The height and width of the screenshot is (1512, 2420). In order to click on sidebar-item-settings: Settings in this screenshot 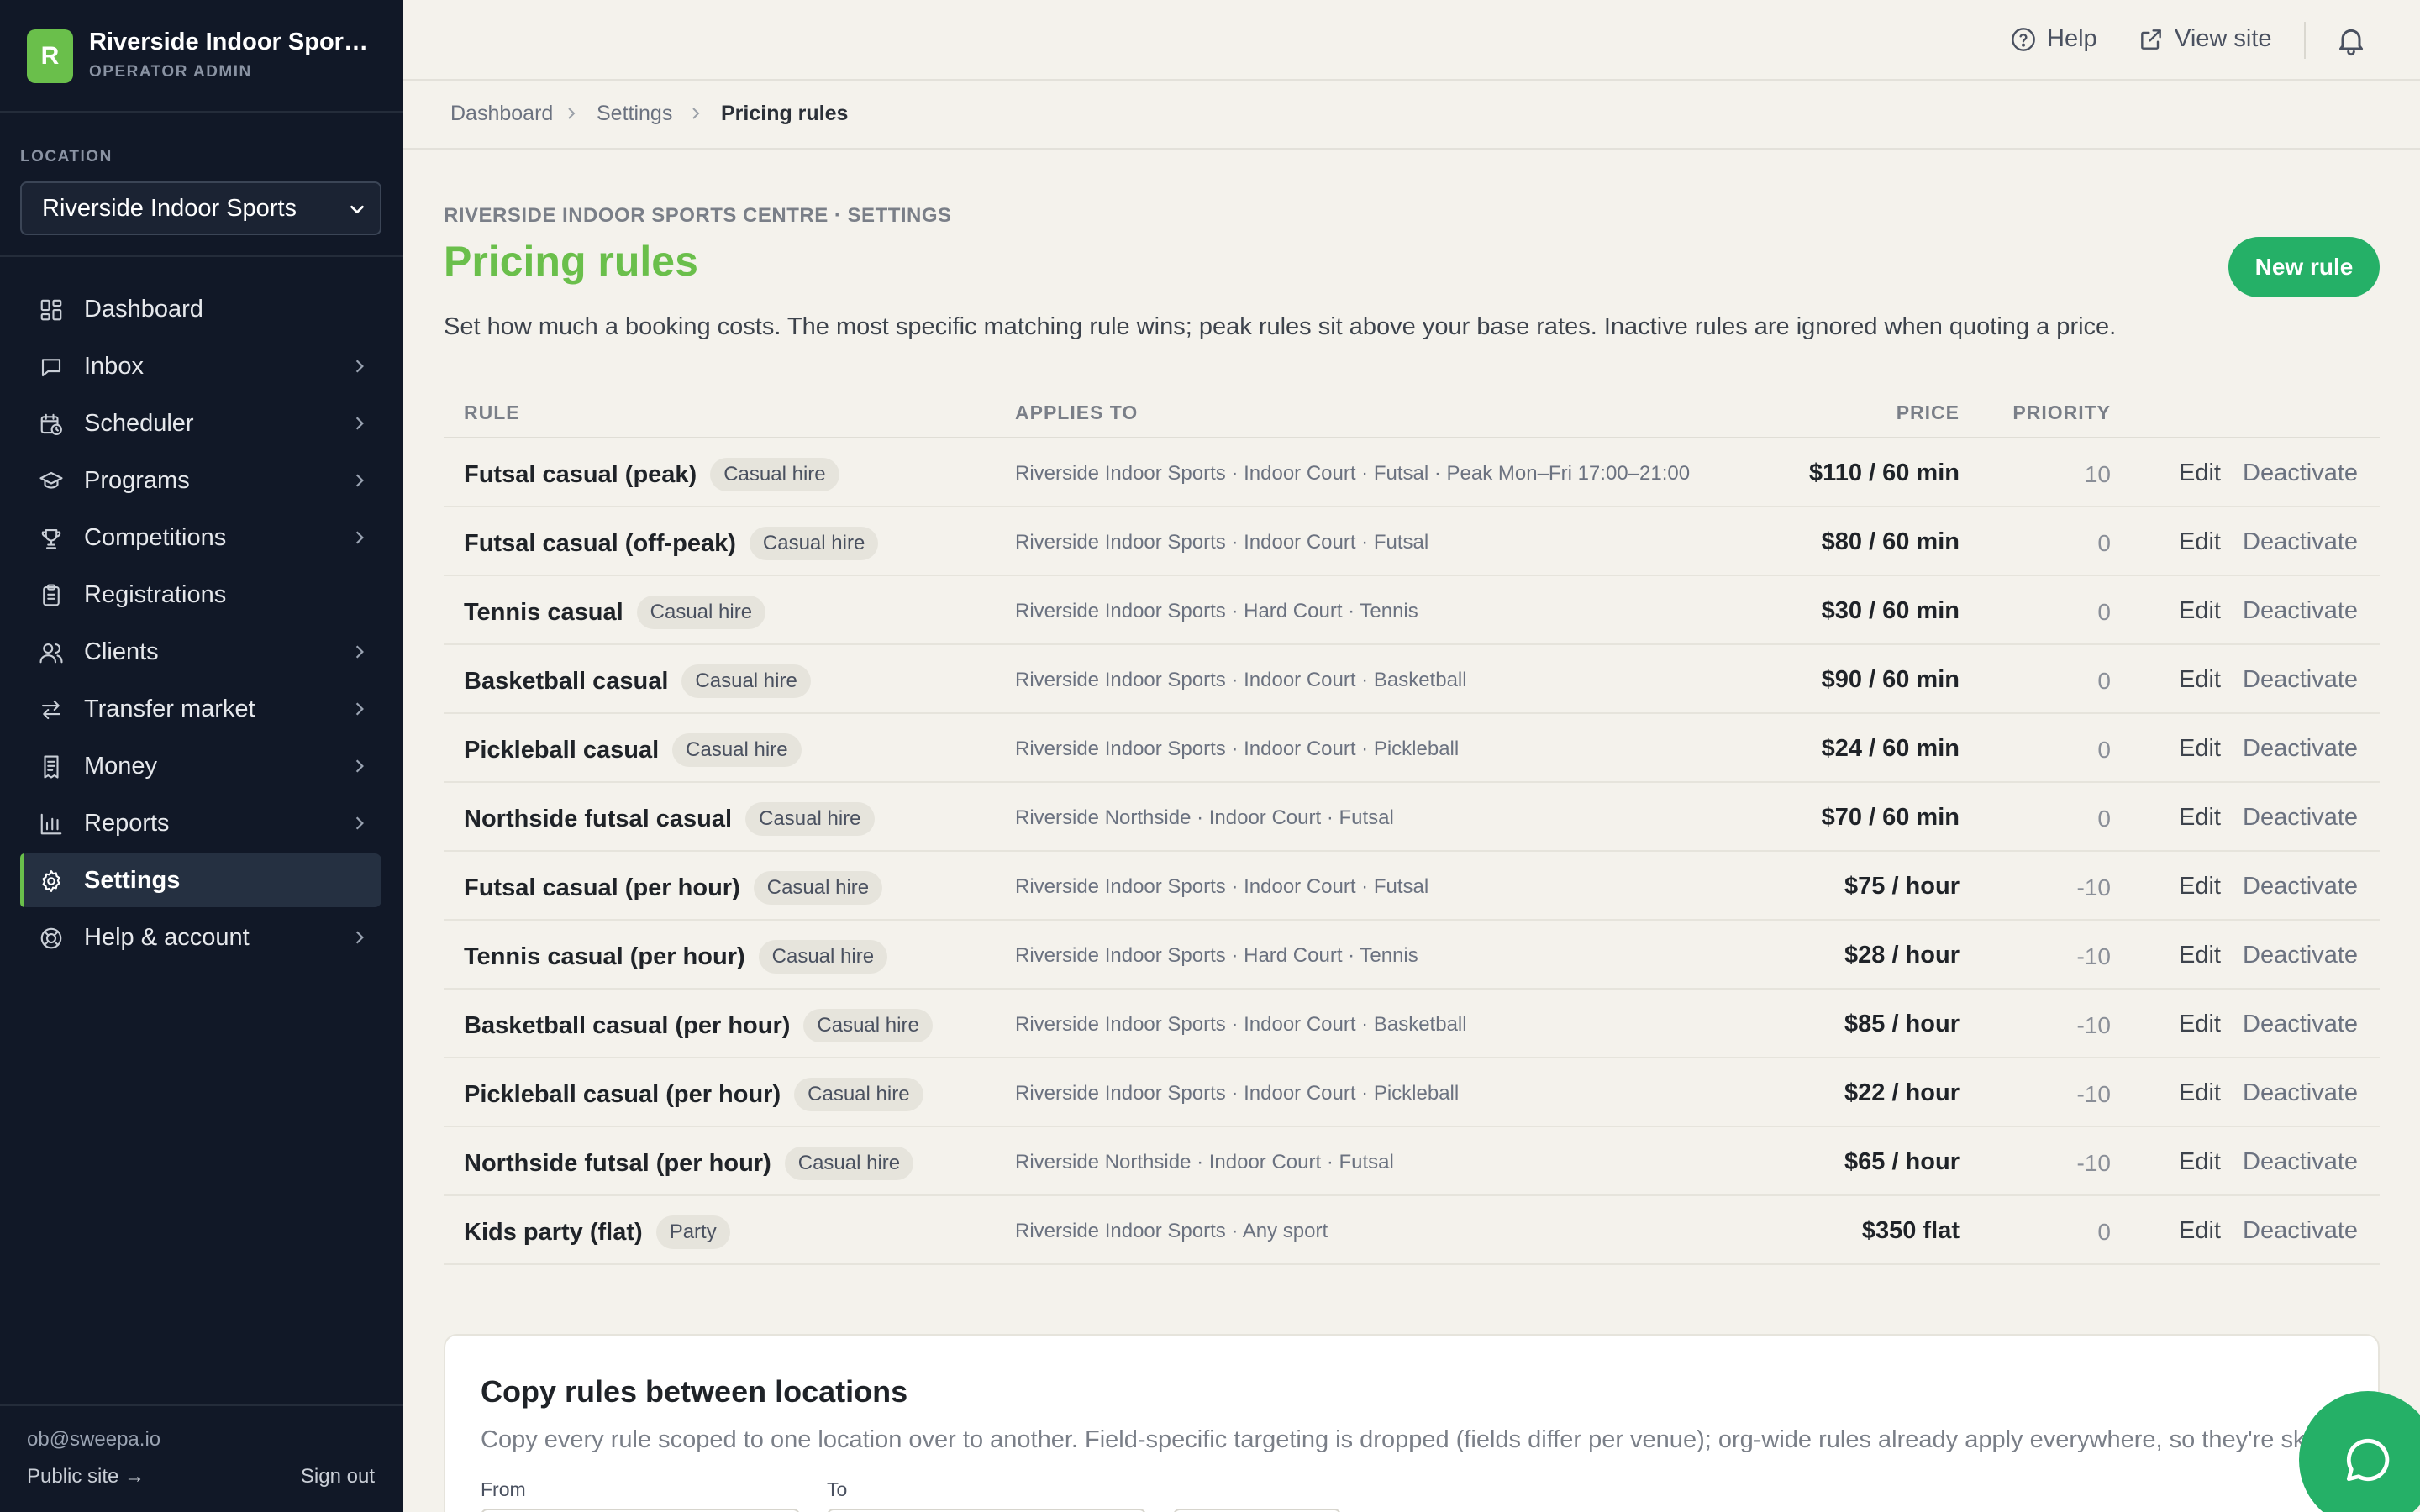, I will do `click(200, 880)`.